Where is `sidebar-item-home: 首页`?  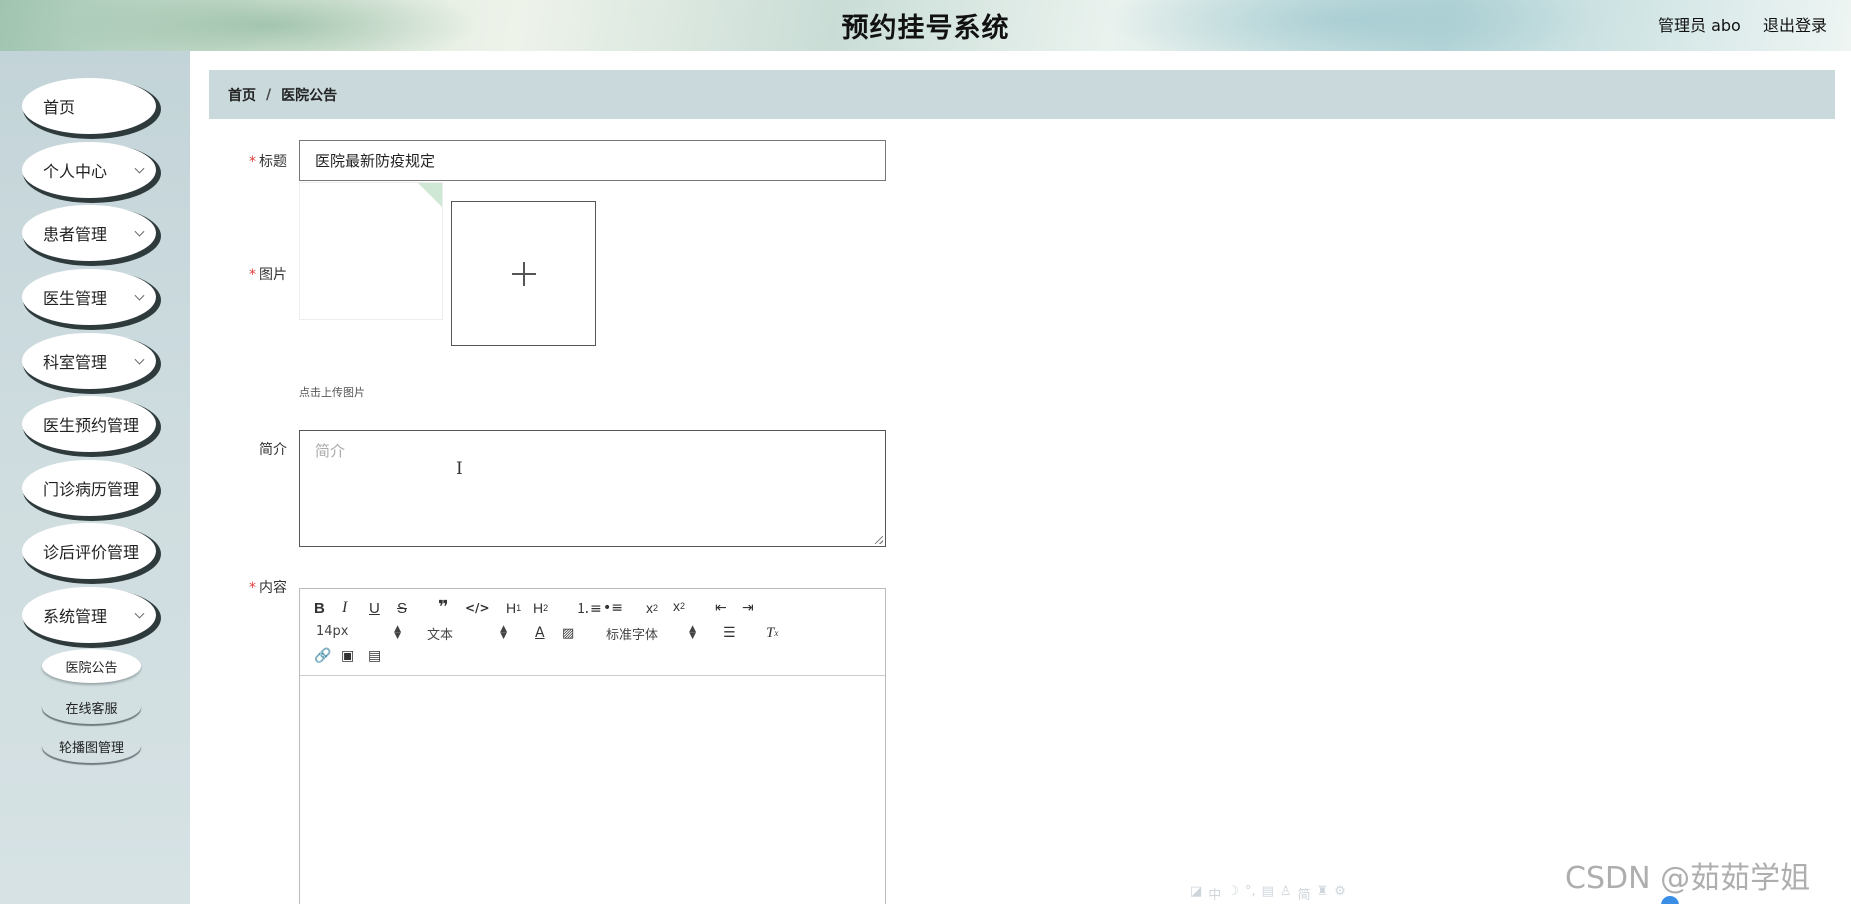
sidebar-item-home: 首页 is located at coordinates (89, 106).